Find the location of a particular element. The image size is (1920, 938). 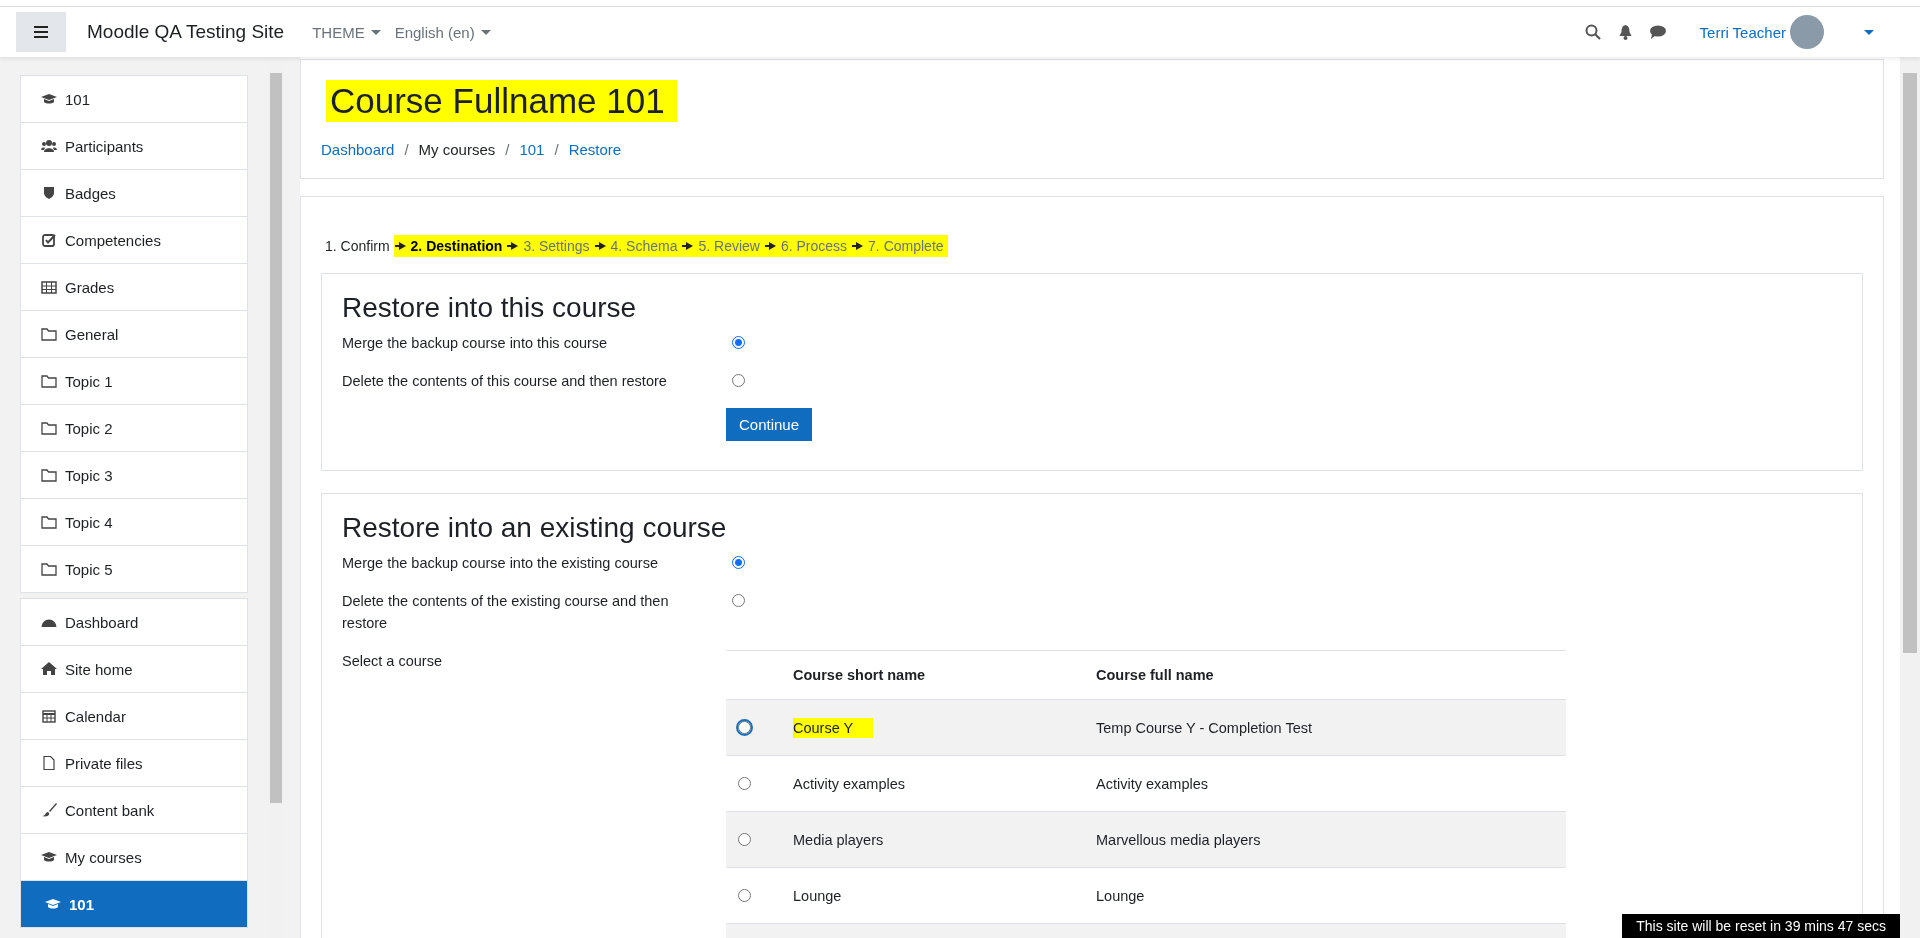

option-label: Delete the contents of this course and then restore is located at coordinates (505, 381).